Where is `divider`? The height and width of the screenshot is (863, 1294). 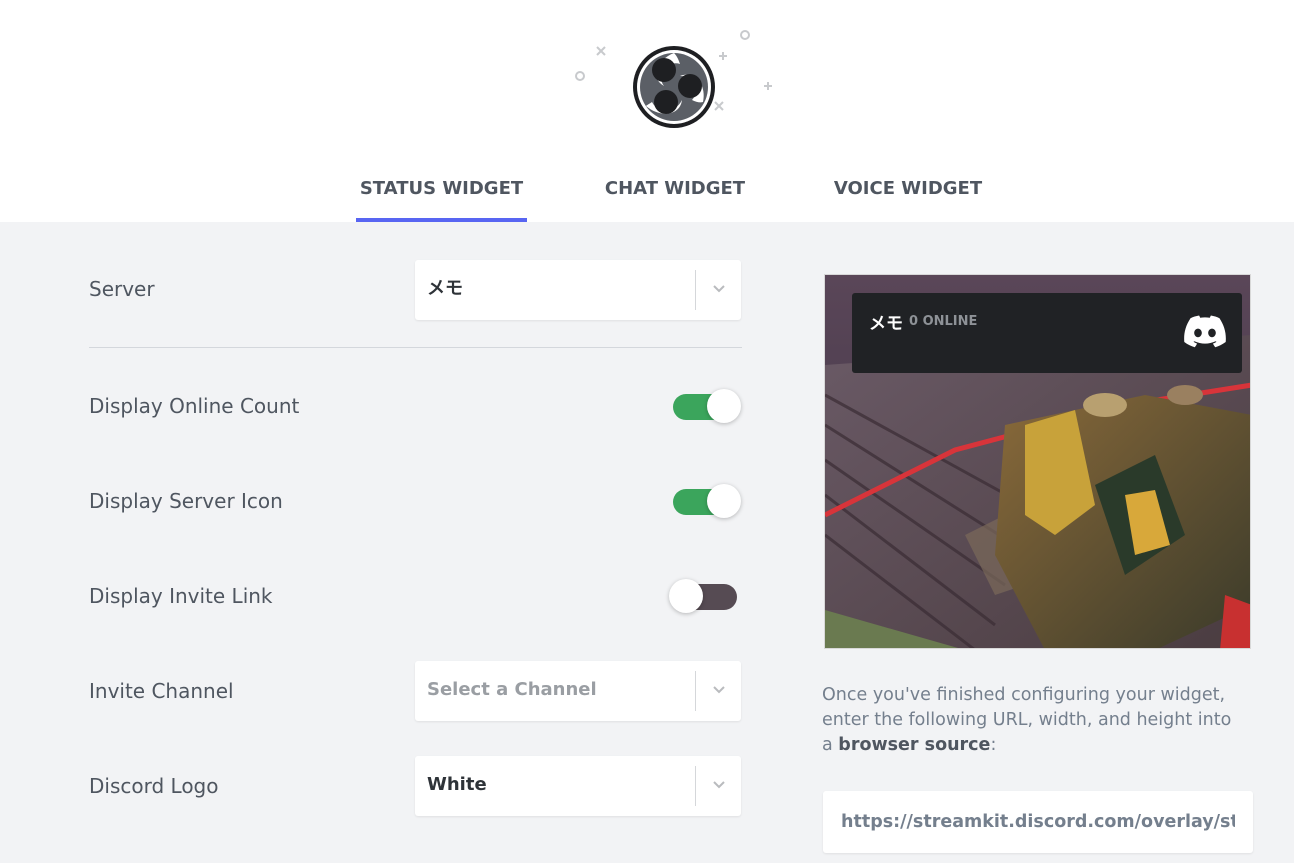 divider is located at coordinates (415, 347).